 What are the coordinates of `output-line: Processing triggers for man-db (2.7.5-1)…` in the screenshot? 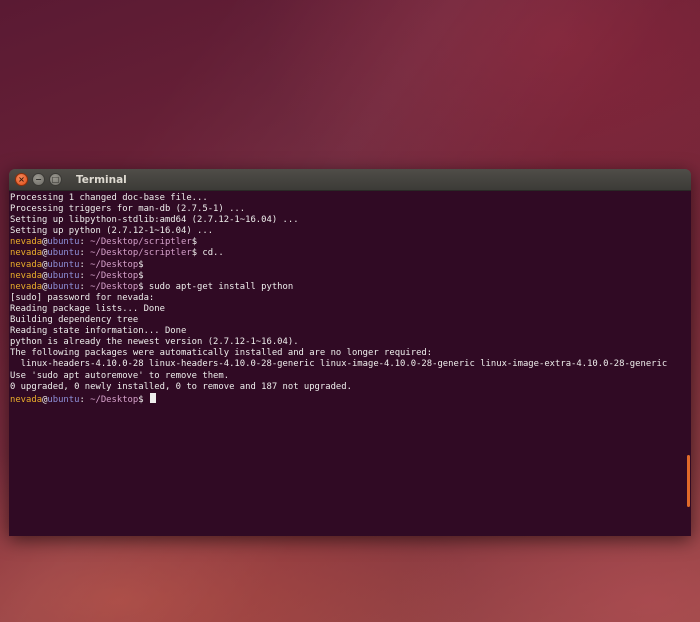 It's located at (128, 209).